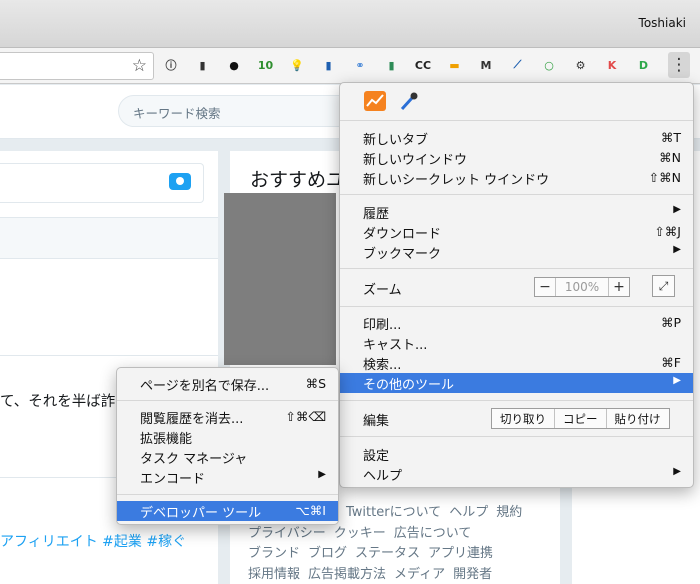 The width and height of the screenshot is (700, 584). What do you see at coordinates (360, 65) in the screenshot?
I see `link-chain-icon: ⚭` at bounding box center [360, 65].